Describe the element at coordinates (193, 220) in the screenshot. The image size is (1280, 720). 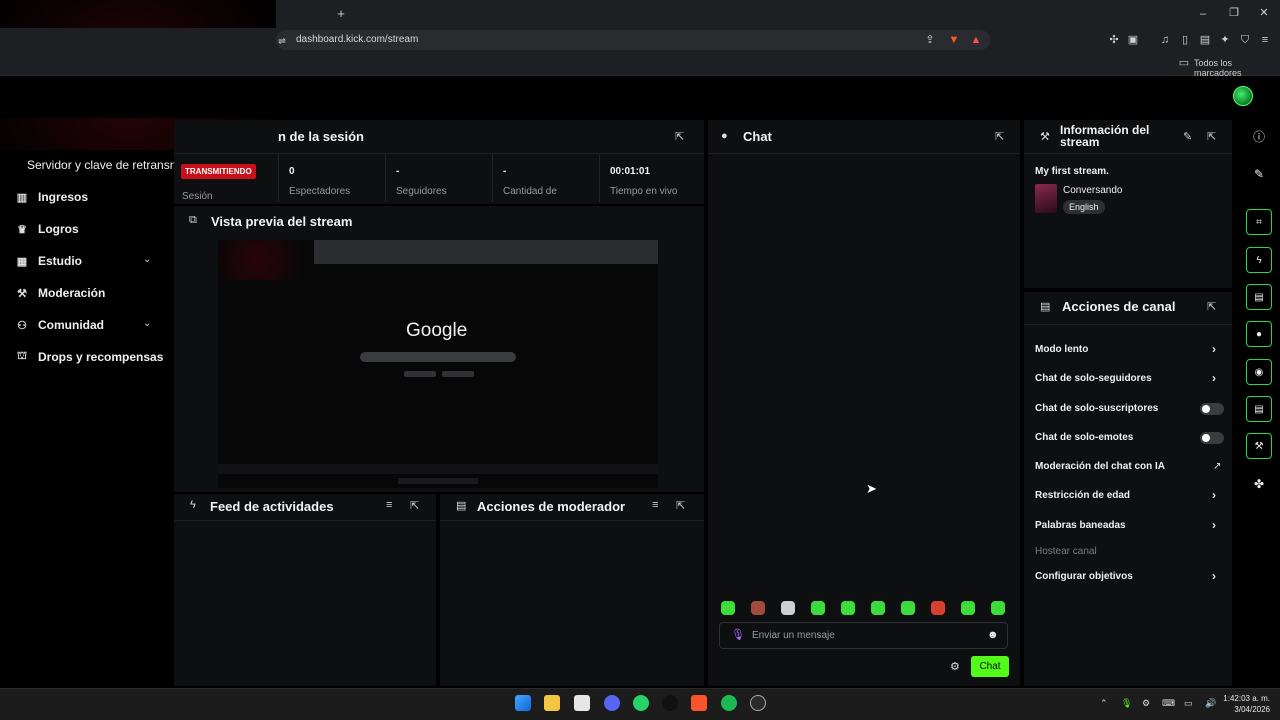
I see `preview-icon: ⧉` at that location.